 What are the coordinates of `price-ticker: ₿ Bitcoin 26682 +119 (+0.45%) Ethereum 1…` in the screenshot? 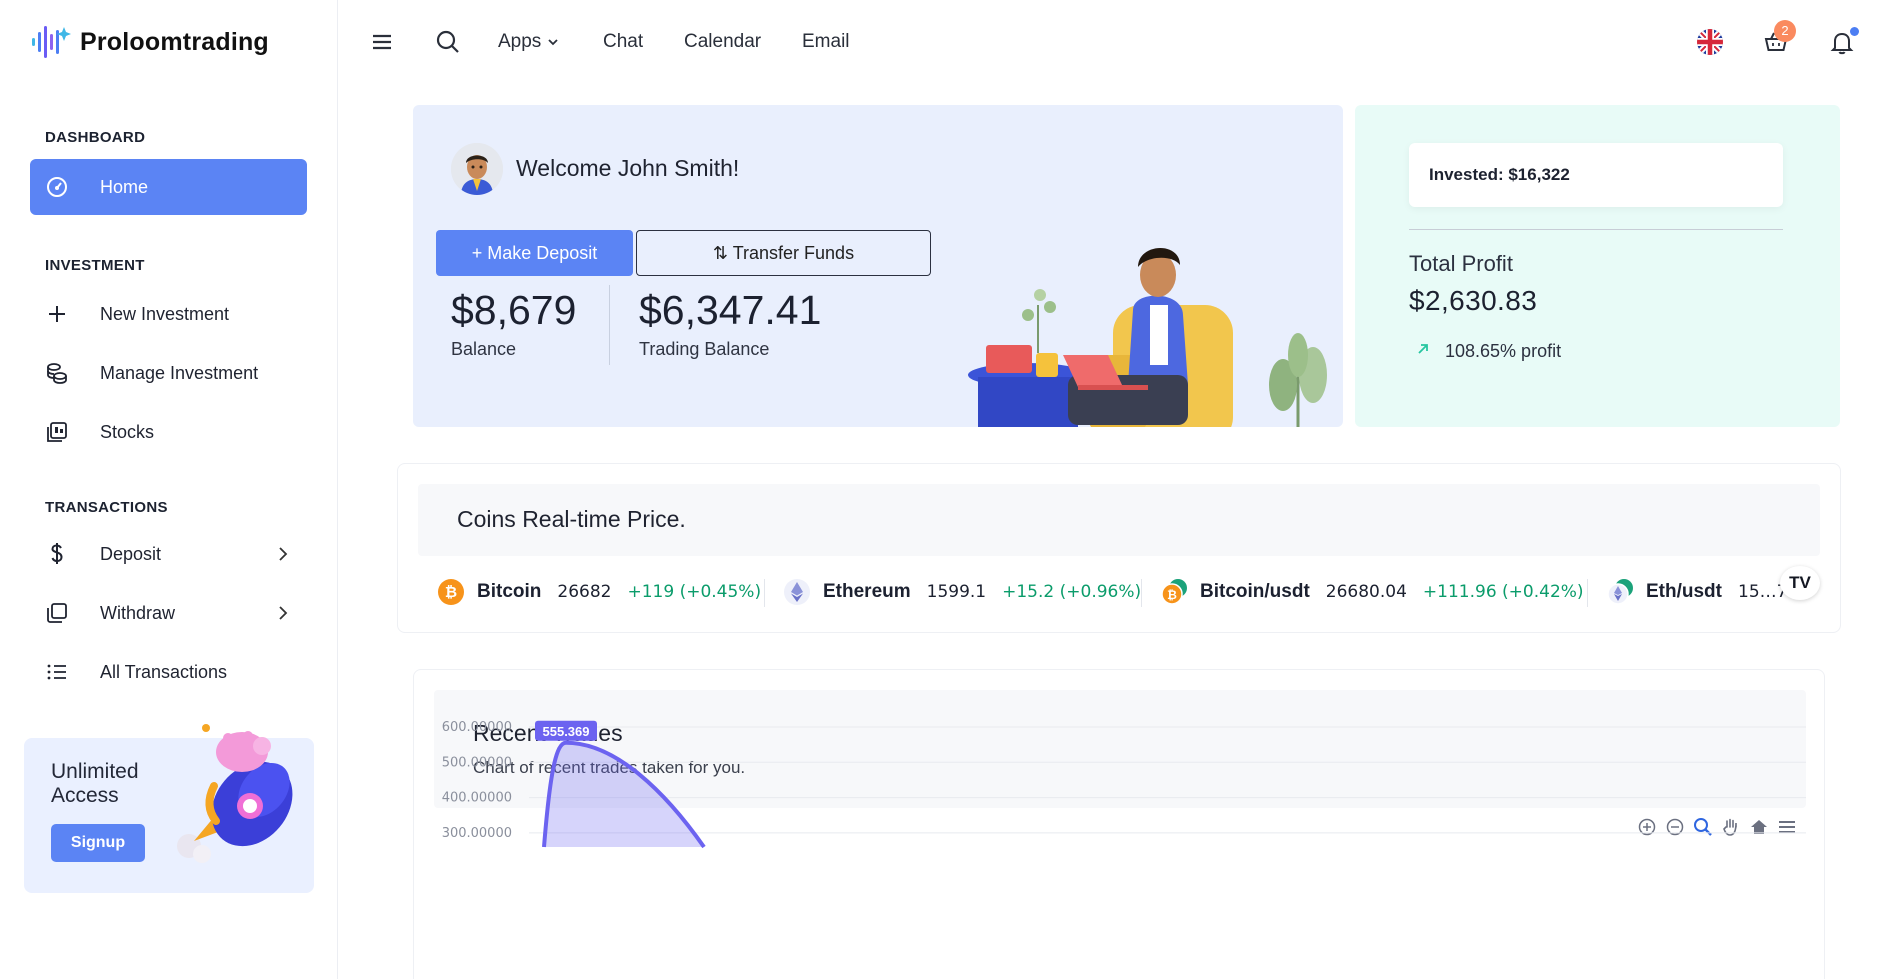 It's located at (1109, 592).